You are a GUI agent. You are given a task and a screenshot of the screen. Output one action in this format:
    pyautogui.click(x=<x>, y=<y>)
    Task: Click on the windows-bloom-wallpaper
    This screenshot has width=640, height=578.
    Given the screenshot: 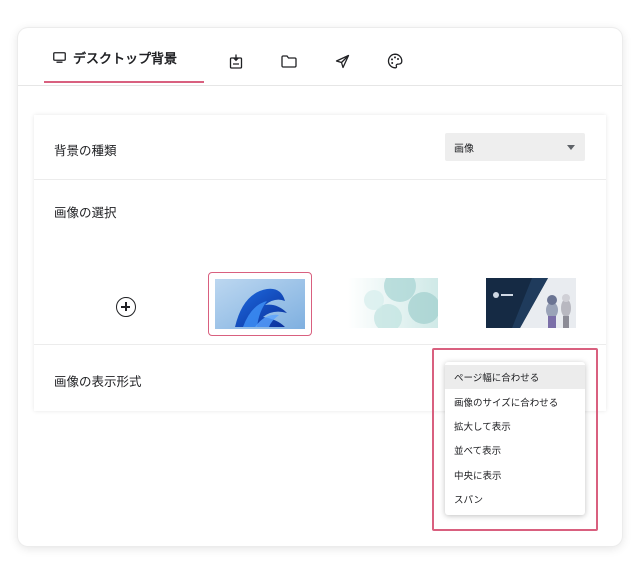 What is the action you would take?
    pyautogui.click(x=260, y=304)
    